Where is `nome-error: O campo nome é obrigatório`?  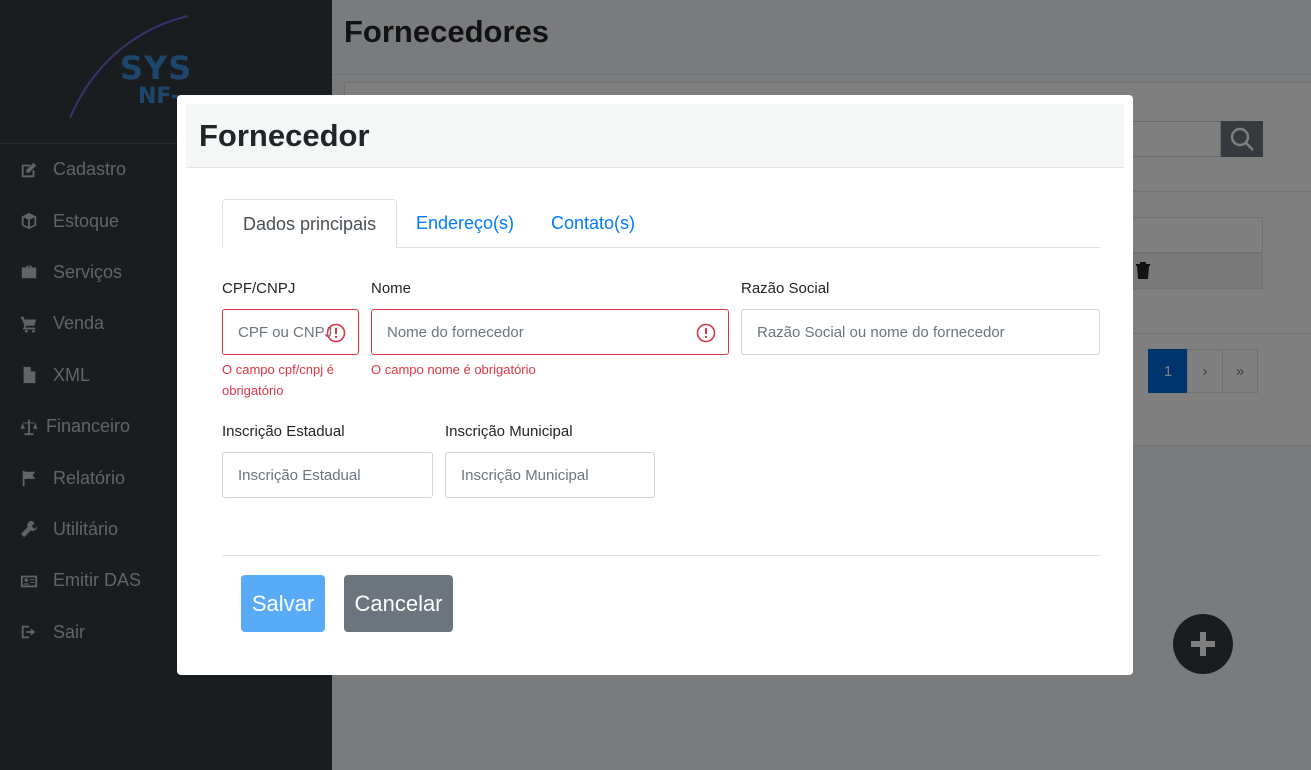
nome-error: O campo nome é obrigatório is located at coordinates (453, 369).